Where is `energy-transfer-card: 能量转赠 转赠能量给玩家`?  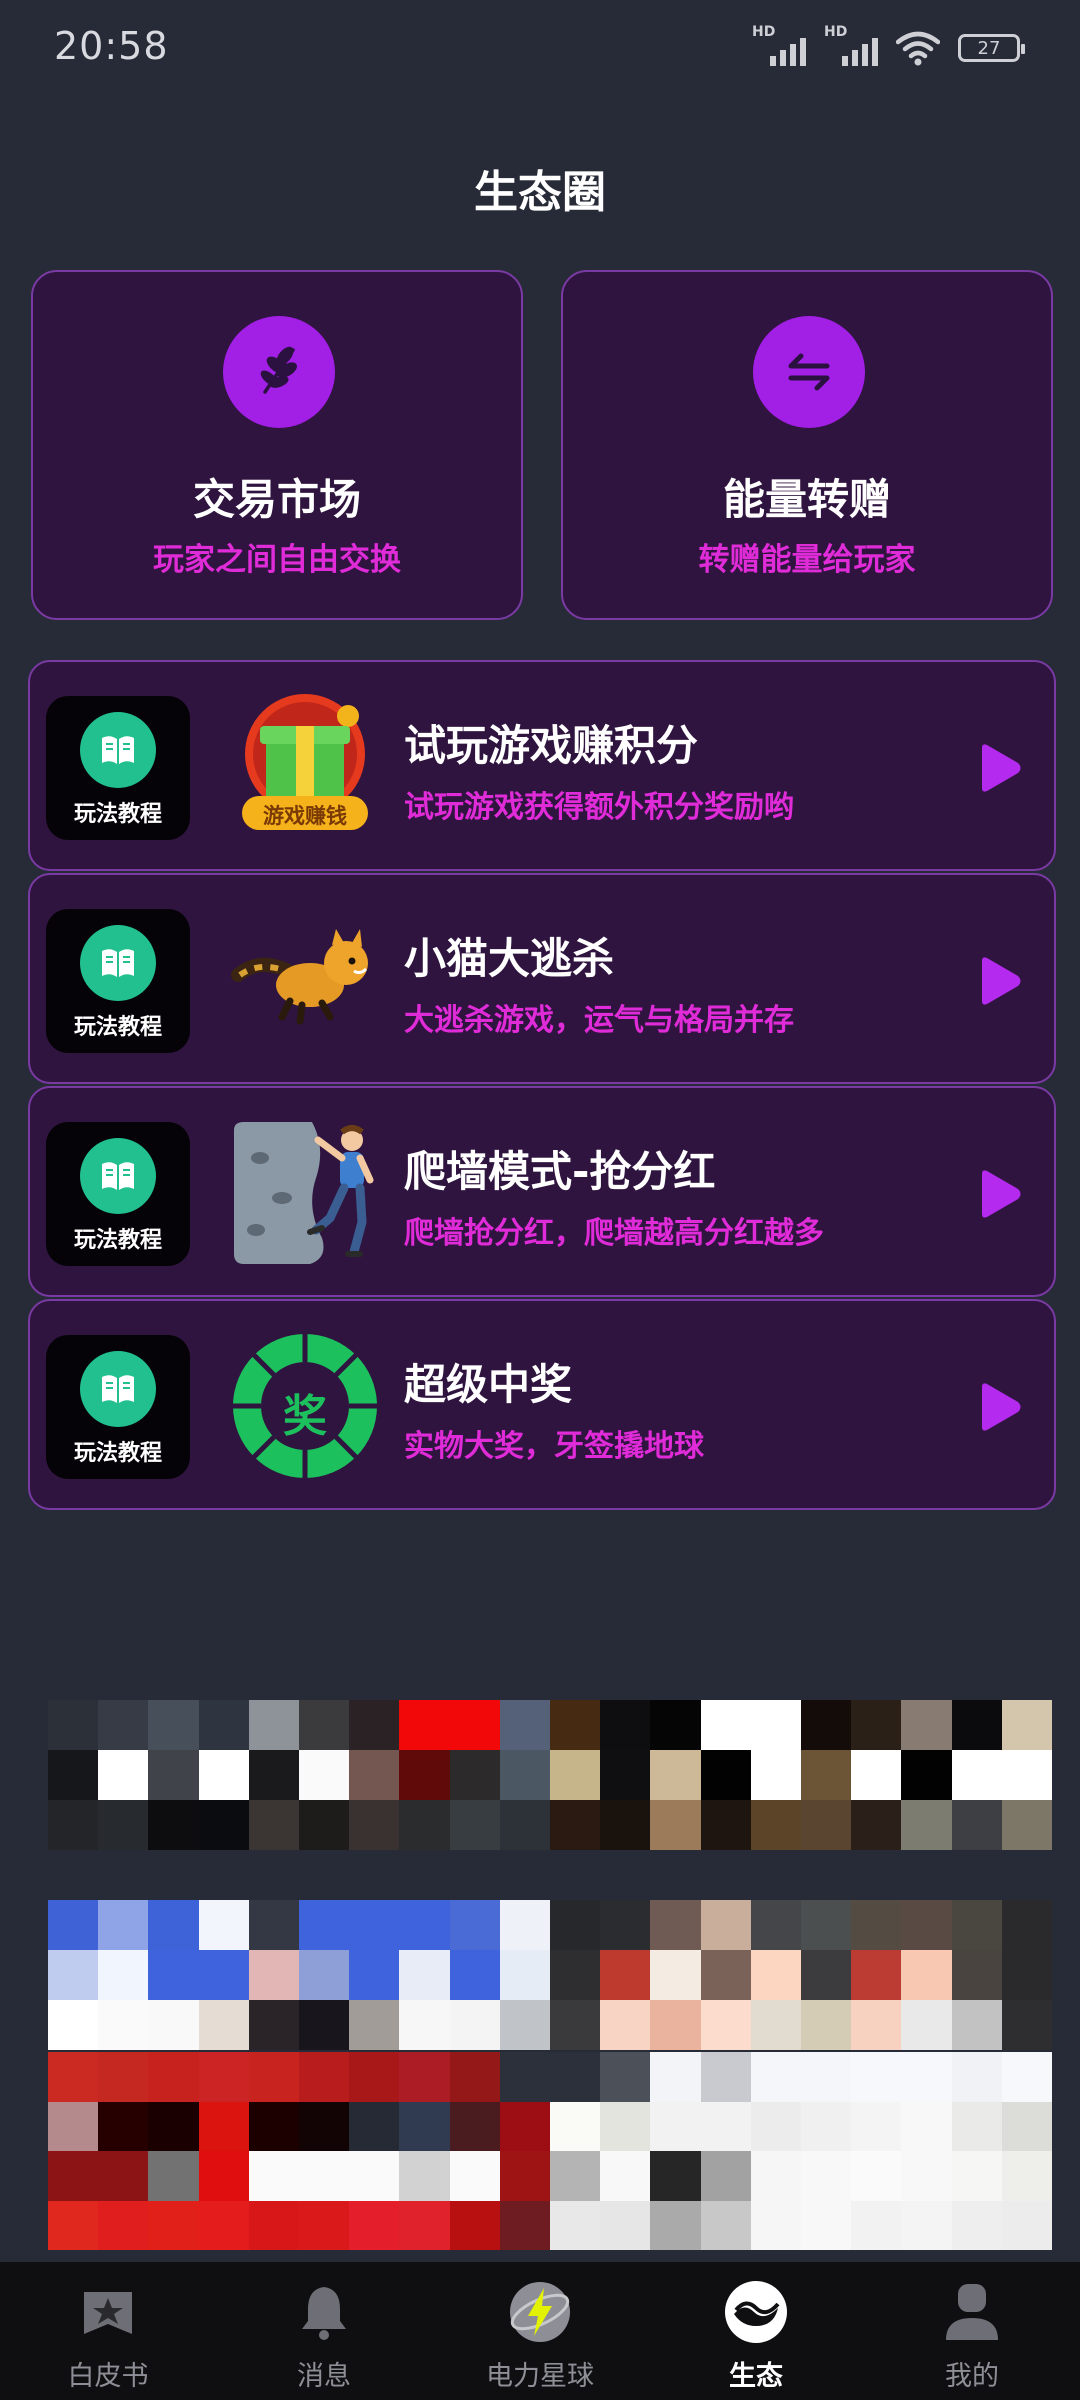 energy-transfer-card: 能量转赠 转赠能量给玩家 is located at coordinates (807, 445).